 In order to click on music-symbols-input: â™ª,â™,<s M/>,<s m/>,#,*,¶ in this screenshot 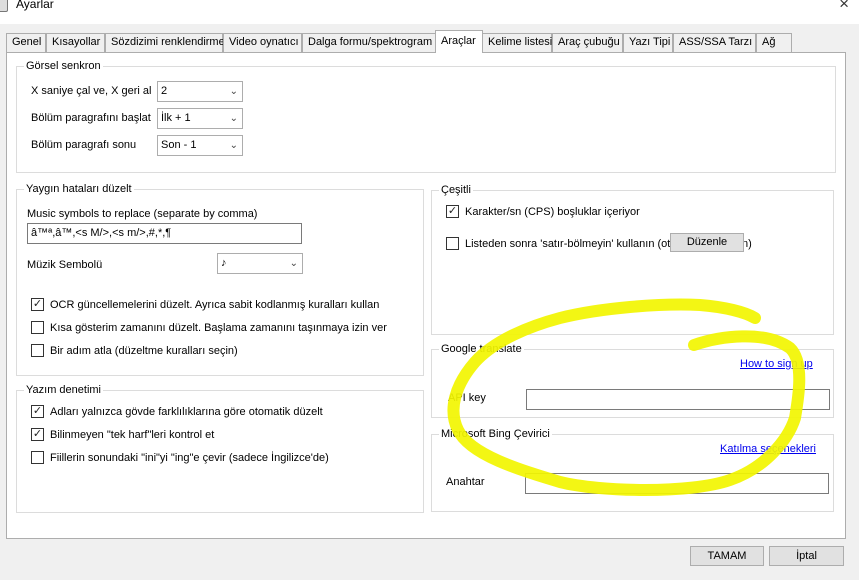, I will do `click(164, 233)`.